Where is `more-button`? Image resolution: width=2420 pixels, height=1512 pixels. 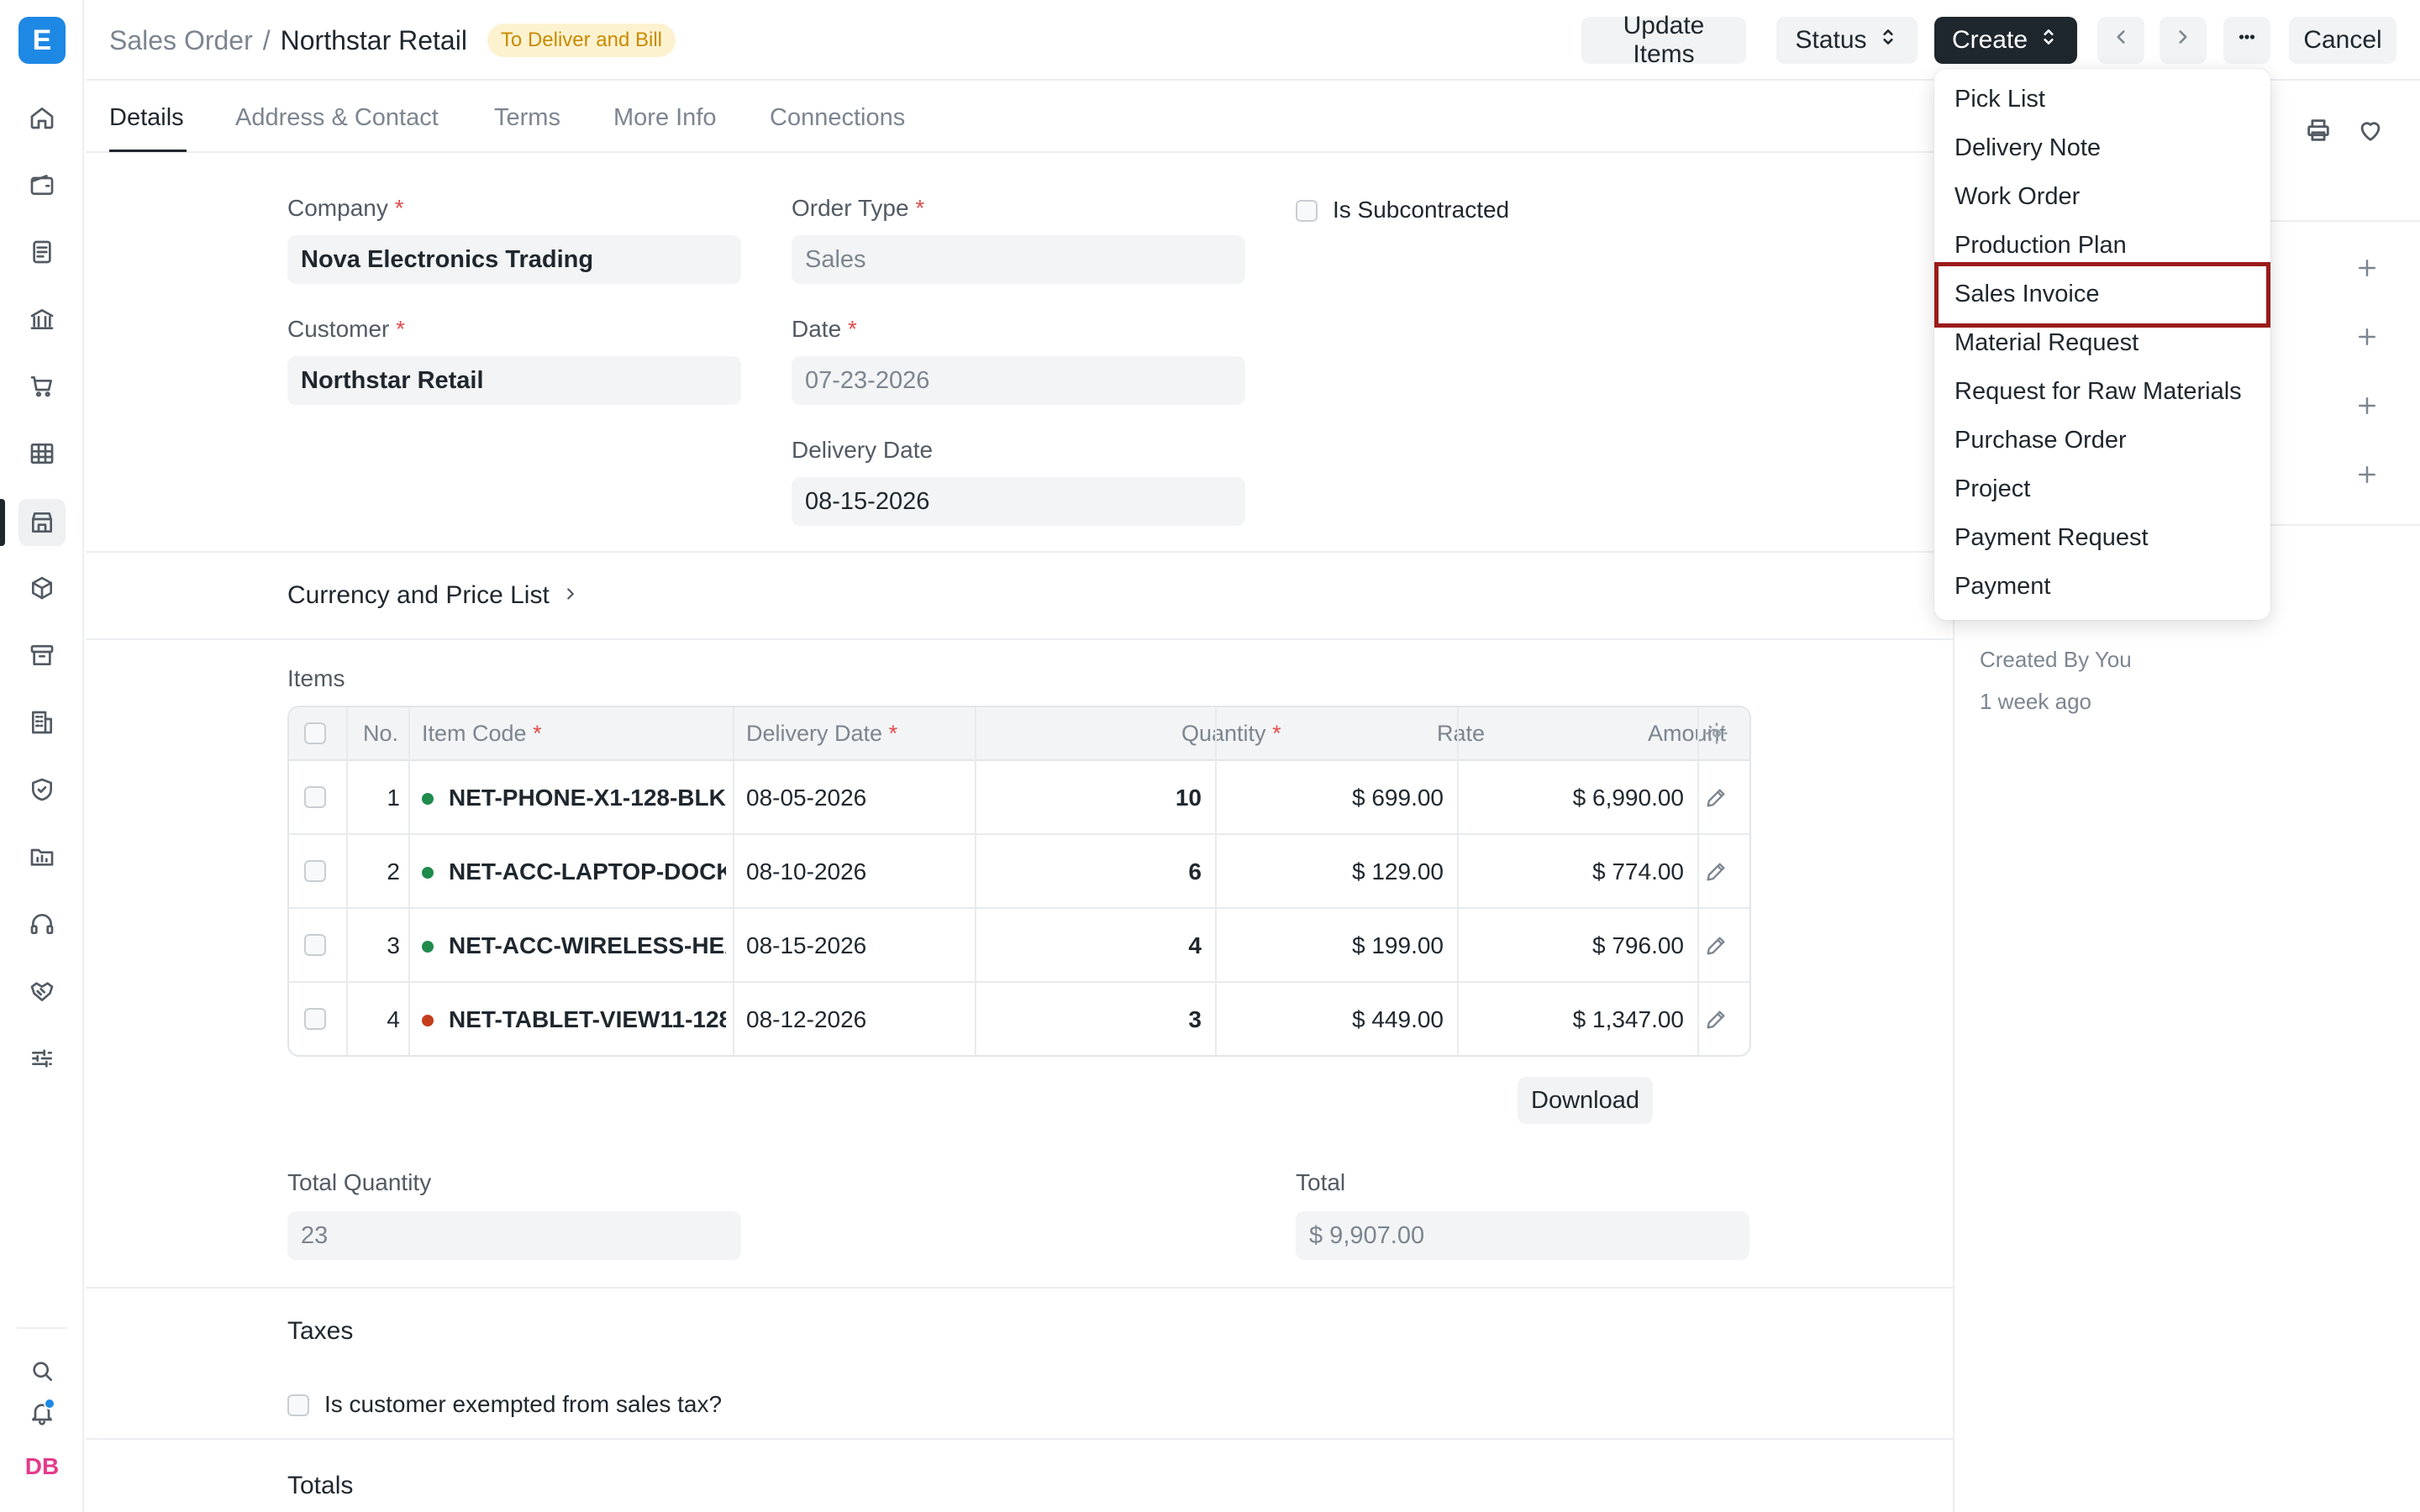
more-button is located at coordinates (2246, 40).